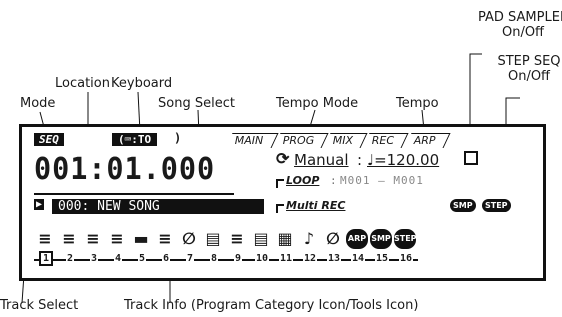  What do you see at coordinates (214, 258) in the screenshot?
I see `track-select-8: 8` at bounding box center [214, 258].